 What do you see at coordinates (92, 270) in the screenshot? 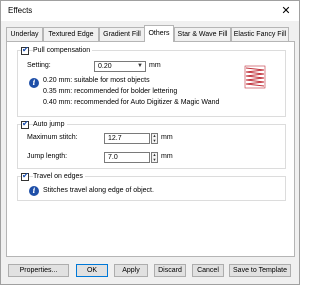
I see `ok-button: OK` at bounding box center [92, 270].